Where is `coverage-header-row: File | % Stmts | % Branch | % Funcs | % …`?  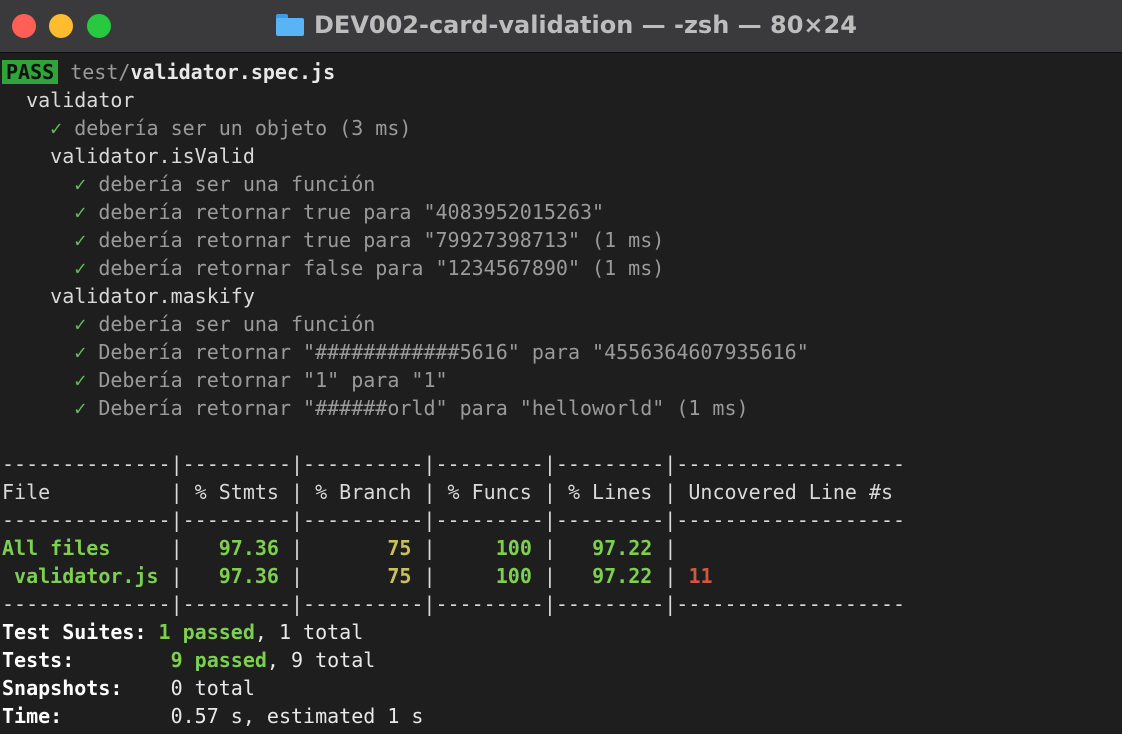
coverage-header-row: File | % Stmts | % Branch | % Funcs | % … is located at coordinates (448, 492).